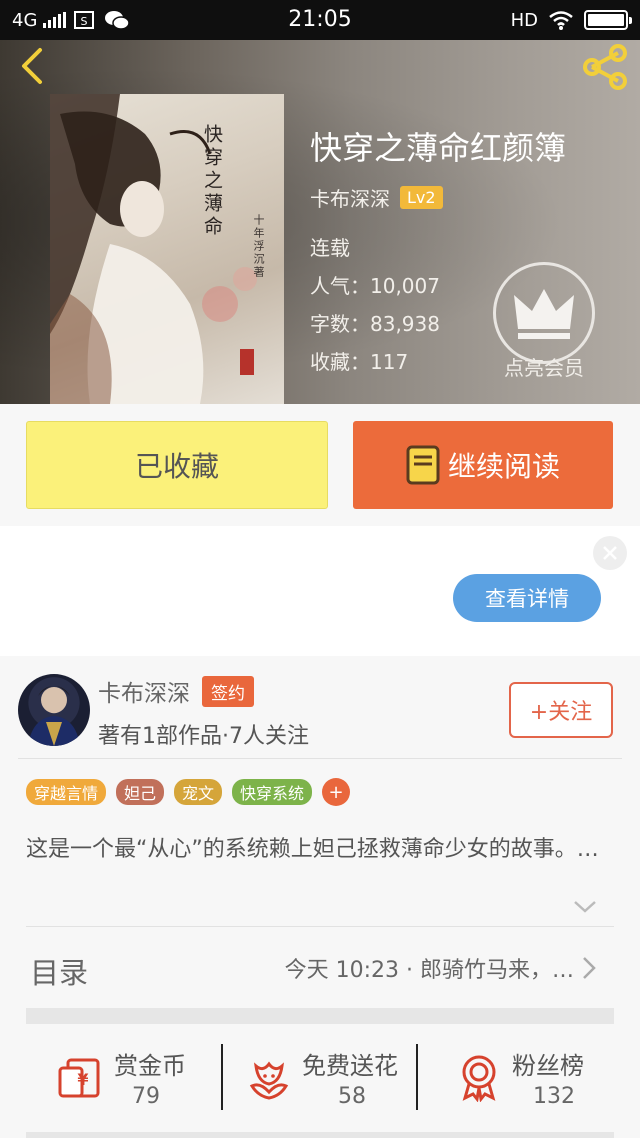 The width and height of the screenshot is (640, 1138). Describe the element at coordinates (544, 366) in the screenshot. I see `vip-label: 点亮会员` at that location.